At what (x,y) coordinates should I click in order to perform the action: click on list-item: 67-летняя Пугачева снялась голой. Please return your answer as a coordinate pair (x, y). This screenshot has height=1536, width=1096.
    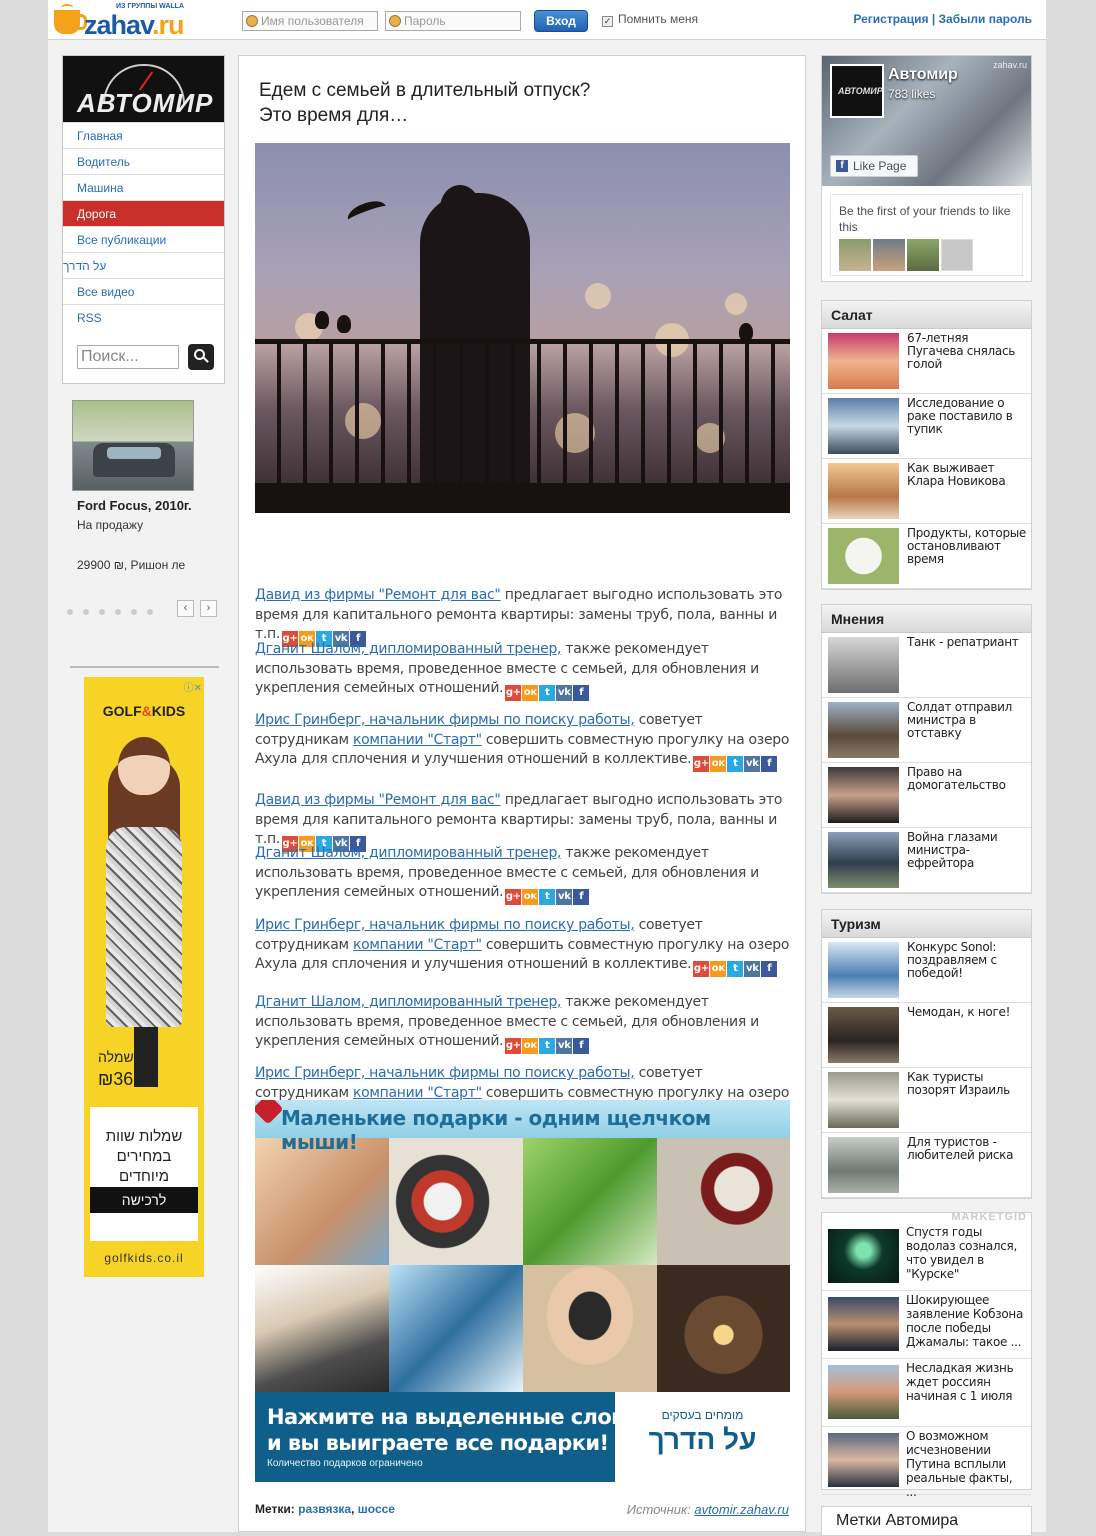
    Looking at the image, I should click on (926, 361).